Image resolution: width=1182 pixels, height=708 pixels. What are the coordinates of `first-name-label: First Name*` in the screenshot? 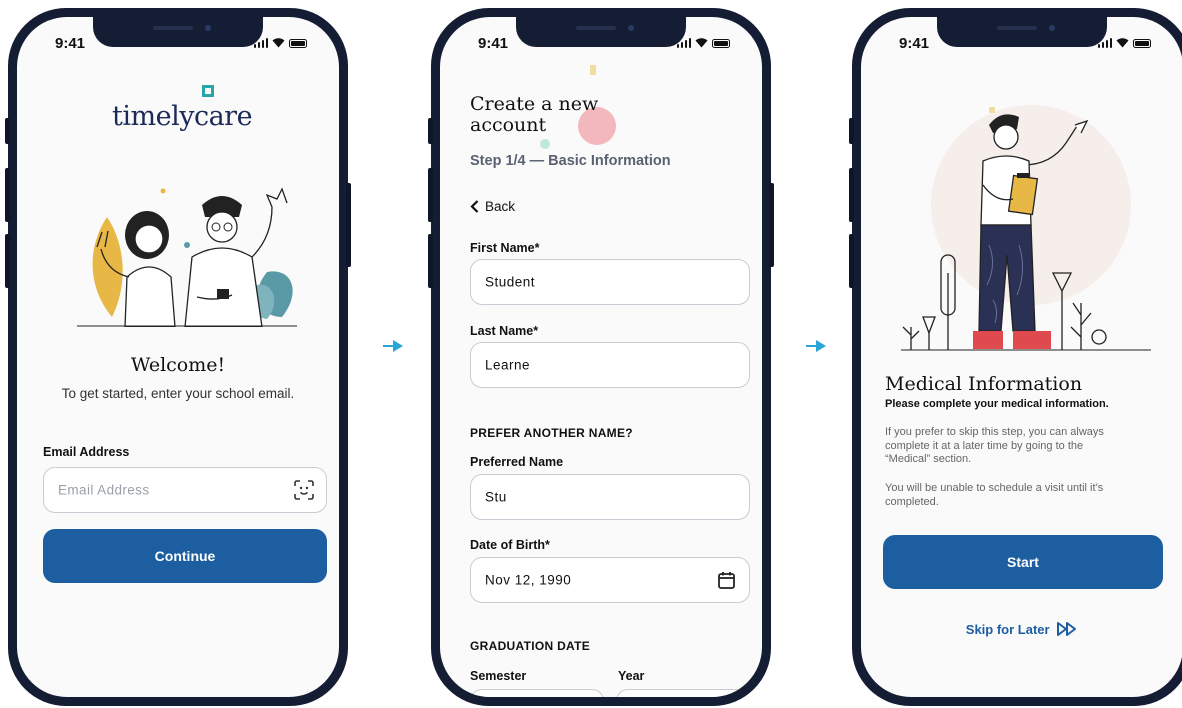 It's located at (505, 248).